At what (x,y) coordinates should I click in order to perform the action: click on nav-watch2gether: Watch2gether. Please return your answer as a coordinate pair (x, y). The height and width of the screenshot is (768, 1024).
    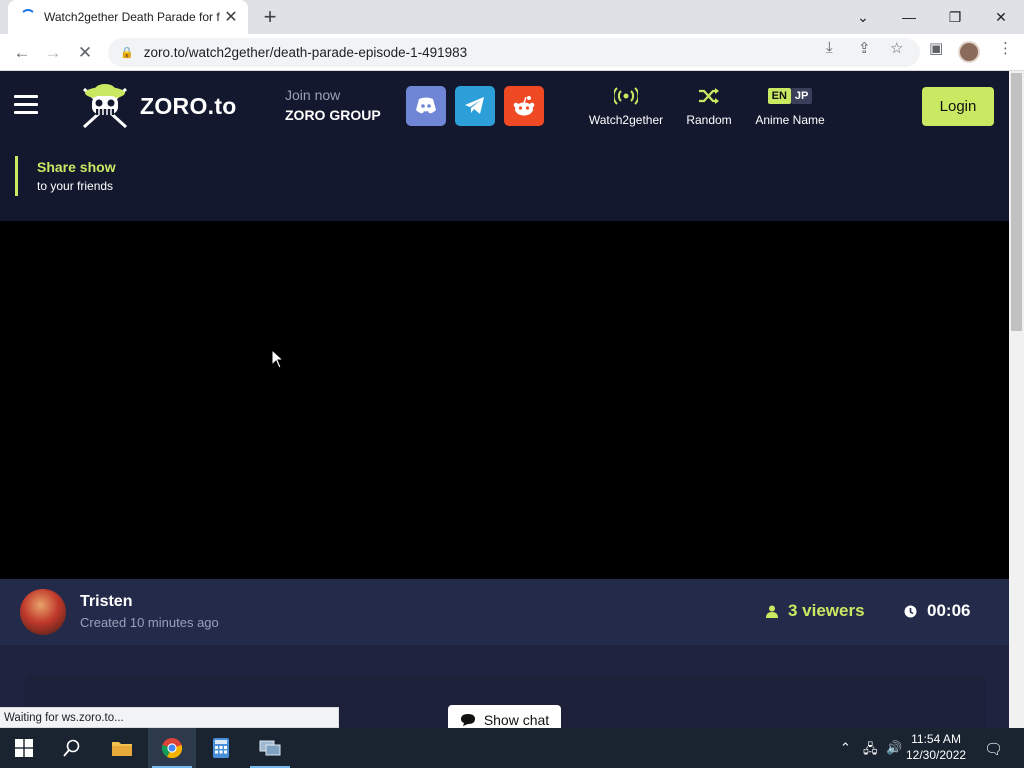
    Looking at the image, I should click on (626, 106).